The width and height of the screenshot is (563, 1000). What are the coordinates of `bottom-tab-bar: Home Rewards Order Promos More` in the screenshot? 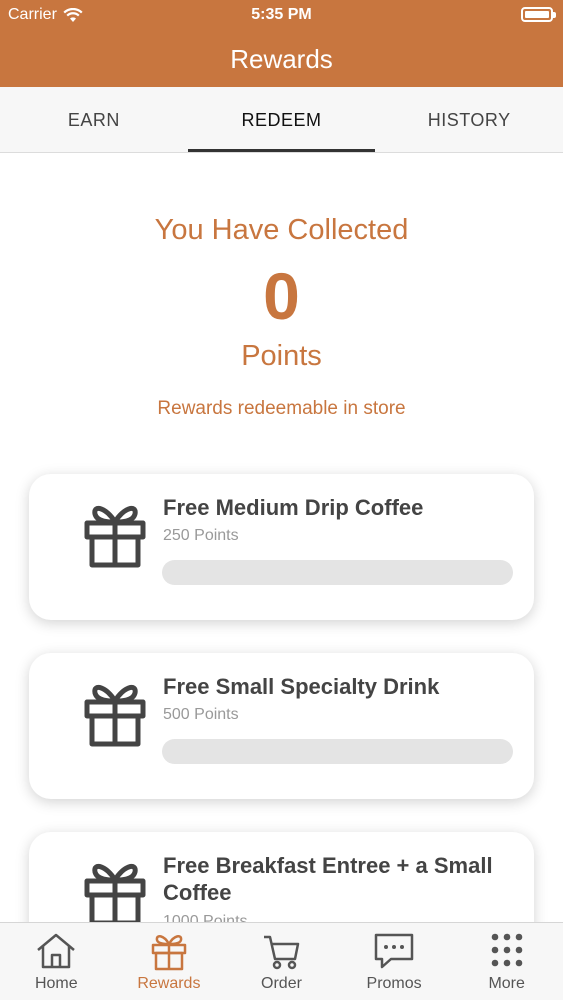 It's located at (281, 961).